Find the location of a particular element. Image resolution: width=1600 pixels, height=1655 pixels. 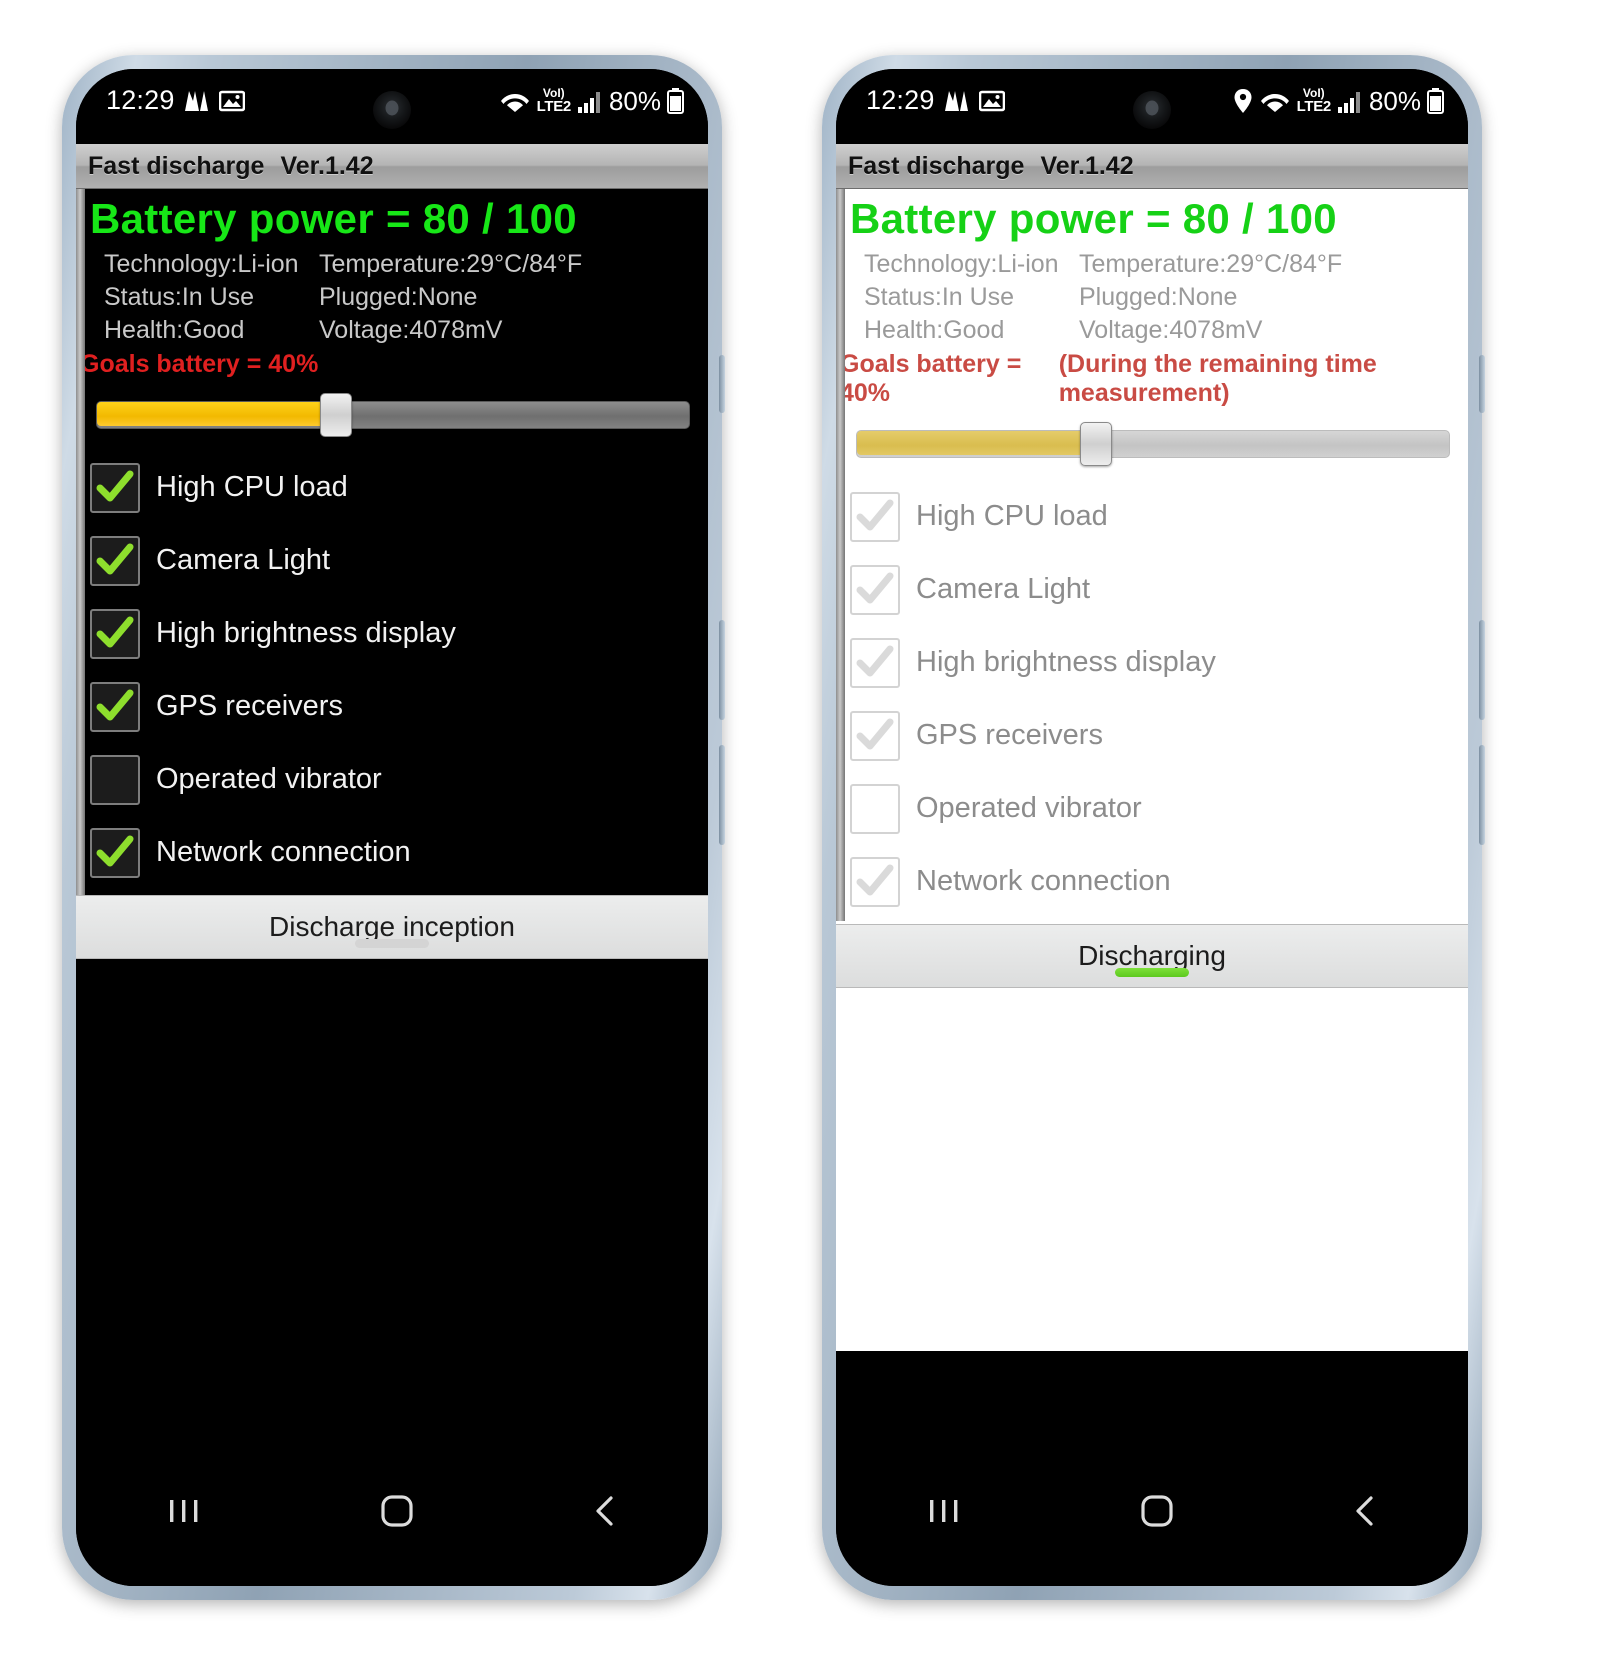

app-title-bar-left: Fast discharge Ver.1.42 is located at coordinates (392, 166).